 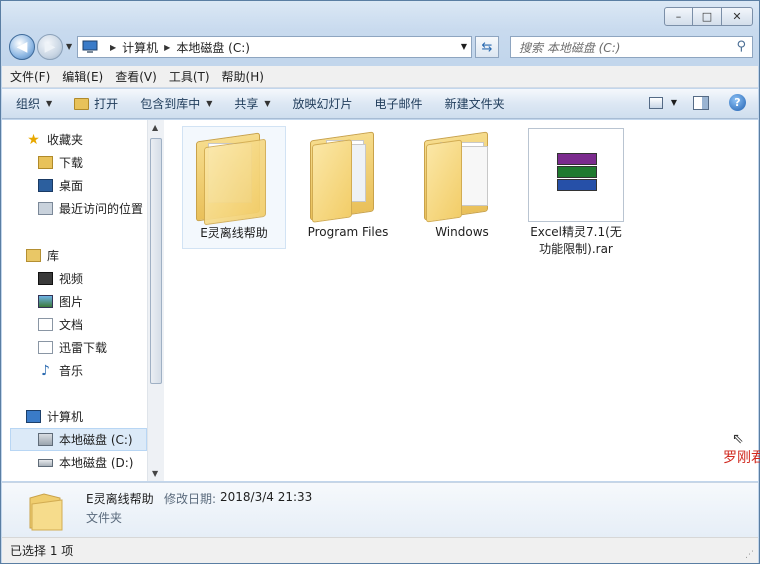 What do you see at coordinates (189, 76) in the screenshot?
I see `menu-tools: 工具(T)` at bounding box center [189, 76].